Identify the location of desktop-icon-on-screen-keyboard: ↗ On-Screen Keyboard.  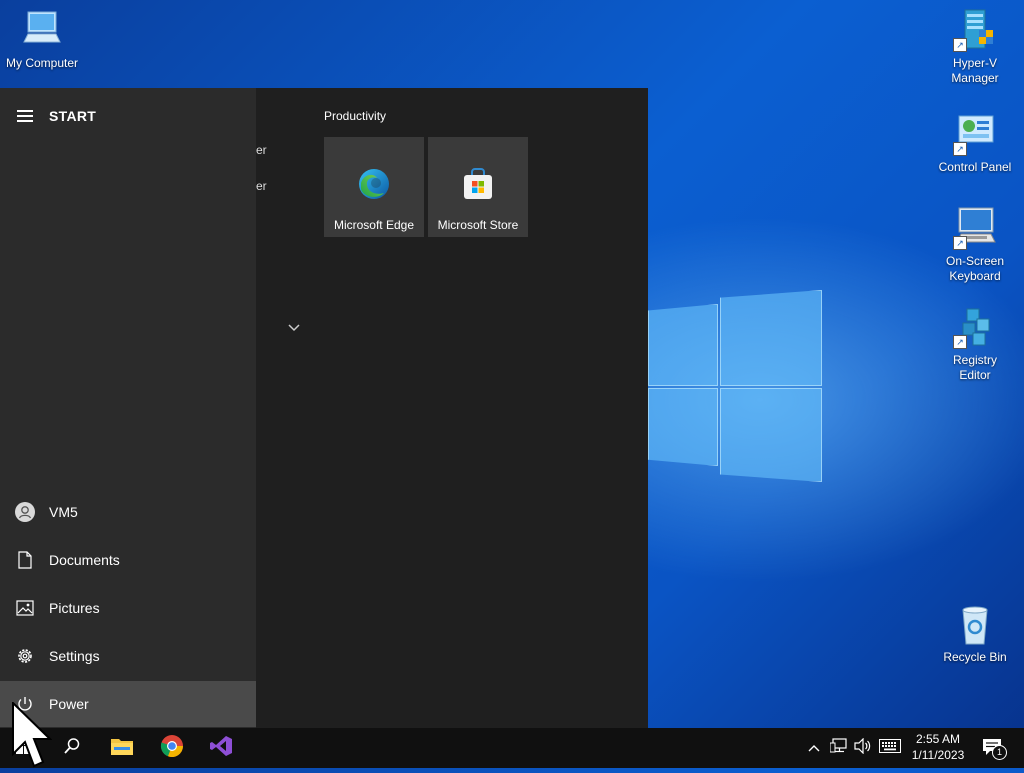
(975, 245).